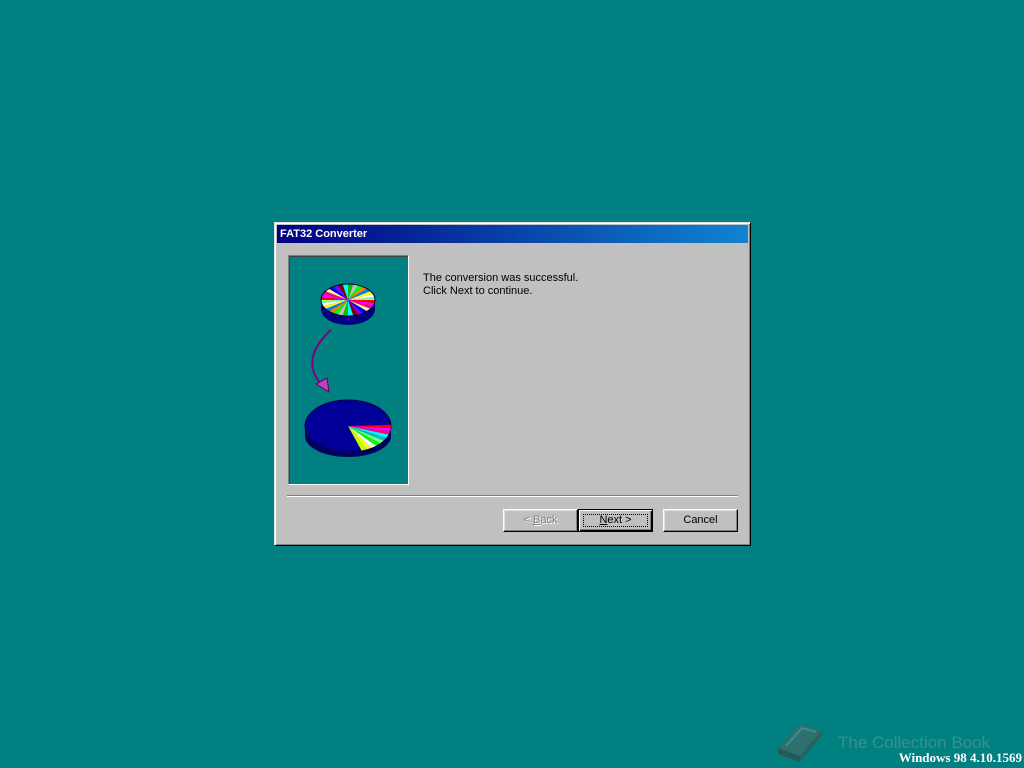 Image resolution: width=1024 pixels, height=768 pixels. I want to click on conversion-illustration, so click(348, 370).